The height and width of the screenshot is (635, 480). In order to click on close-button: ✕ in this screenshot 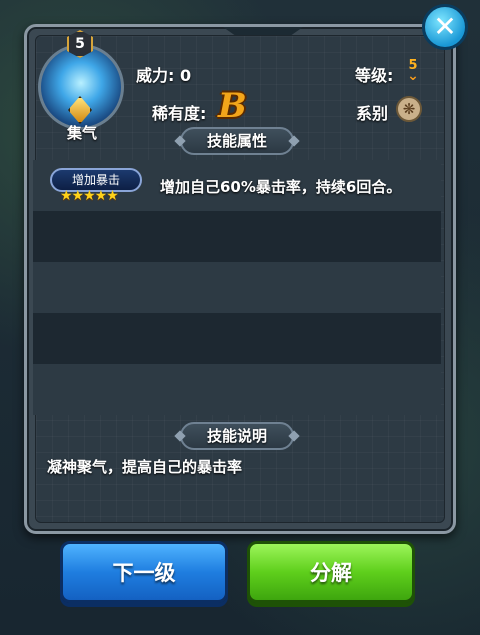, I will do `click(445, 27)`.